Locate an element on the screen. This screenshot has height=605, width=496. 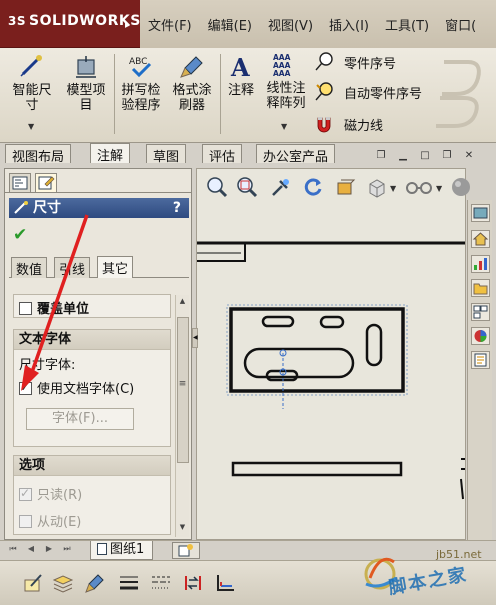
logo-menu-arrow-icon: ▸ is located at coordinates (127, 25).